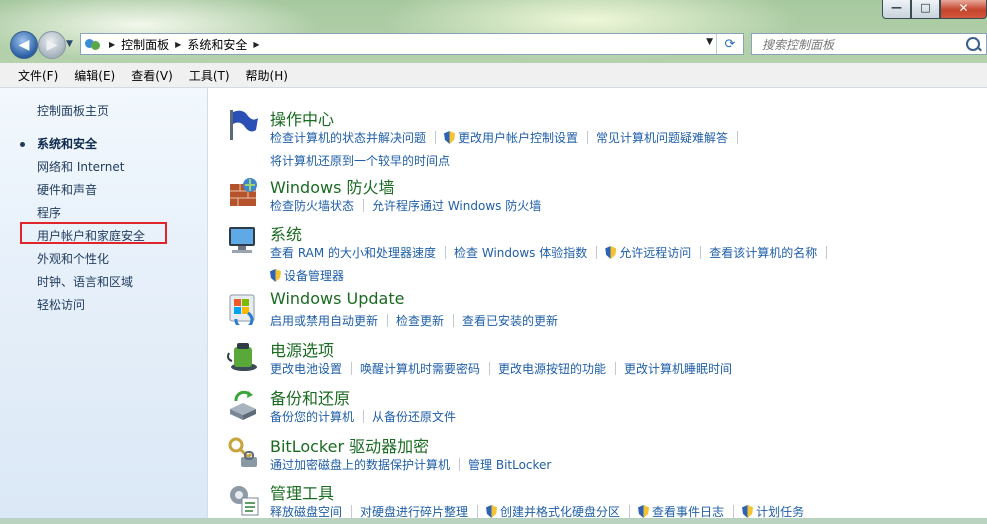 The image size is (987, 524). I want to click on menu-edit: 编辑(E), so click(94, 75).